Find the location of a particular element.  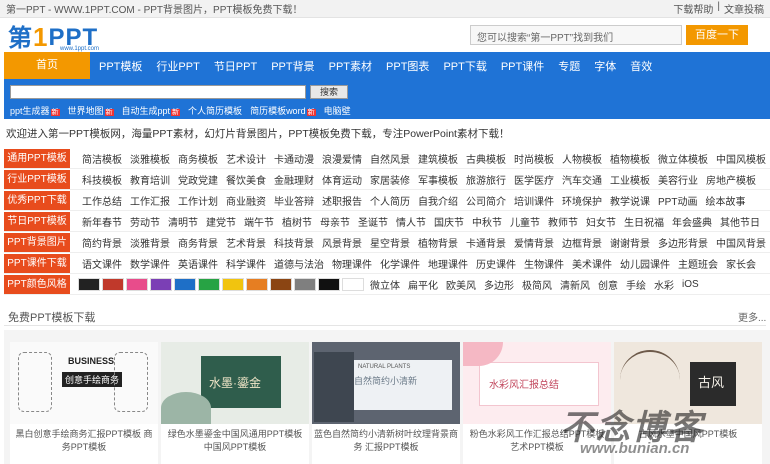

category-tag: 微立体 is located at coordinates (385, 284).